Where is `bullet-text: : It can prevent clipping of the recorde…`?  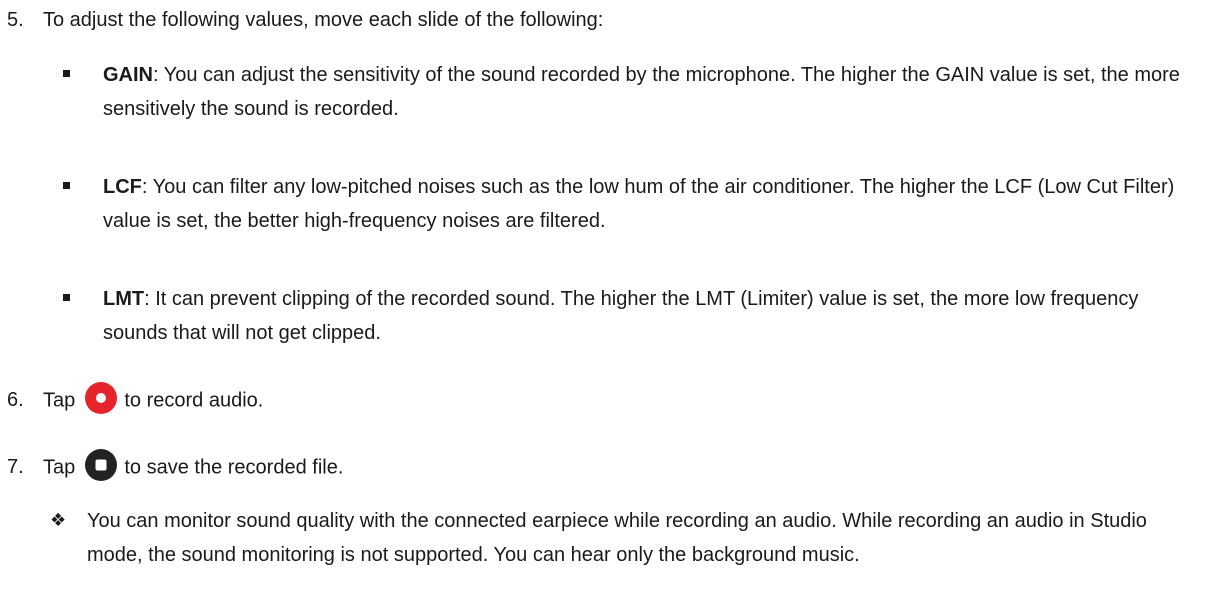 bullet-text: : It can prevent clipping of the recorde… is located at coordinates (621, 316).